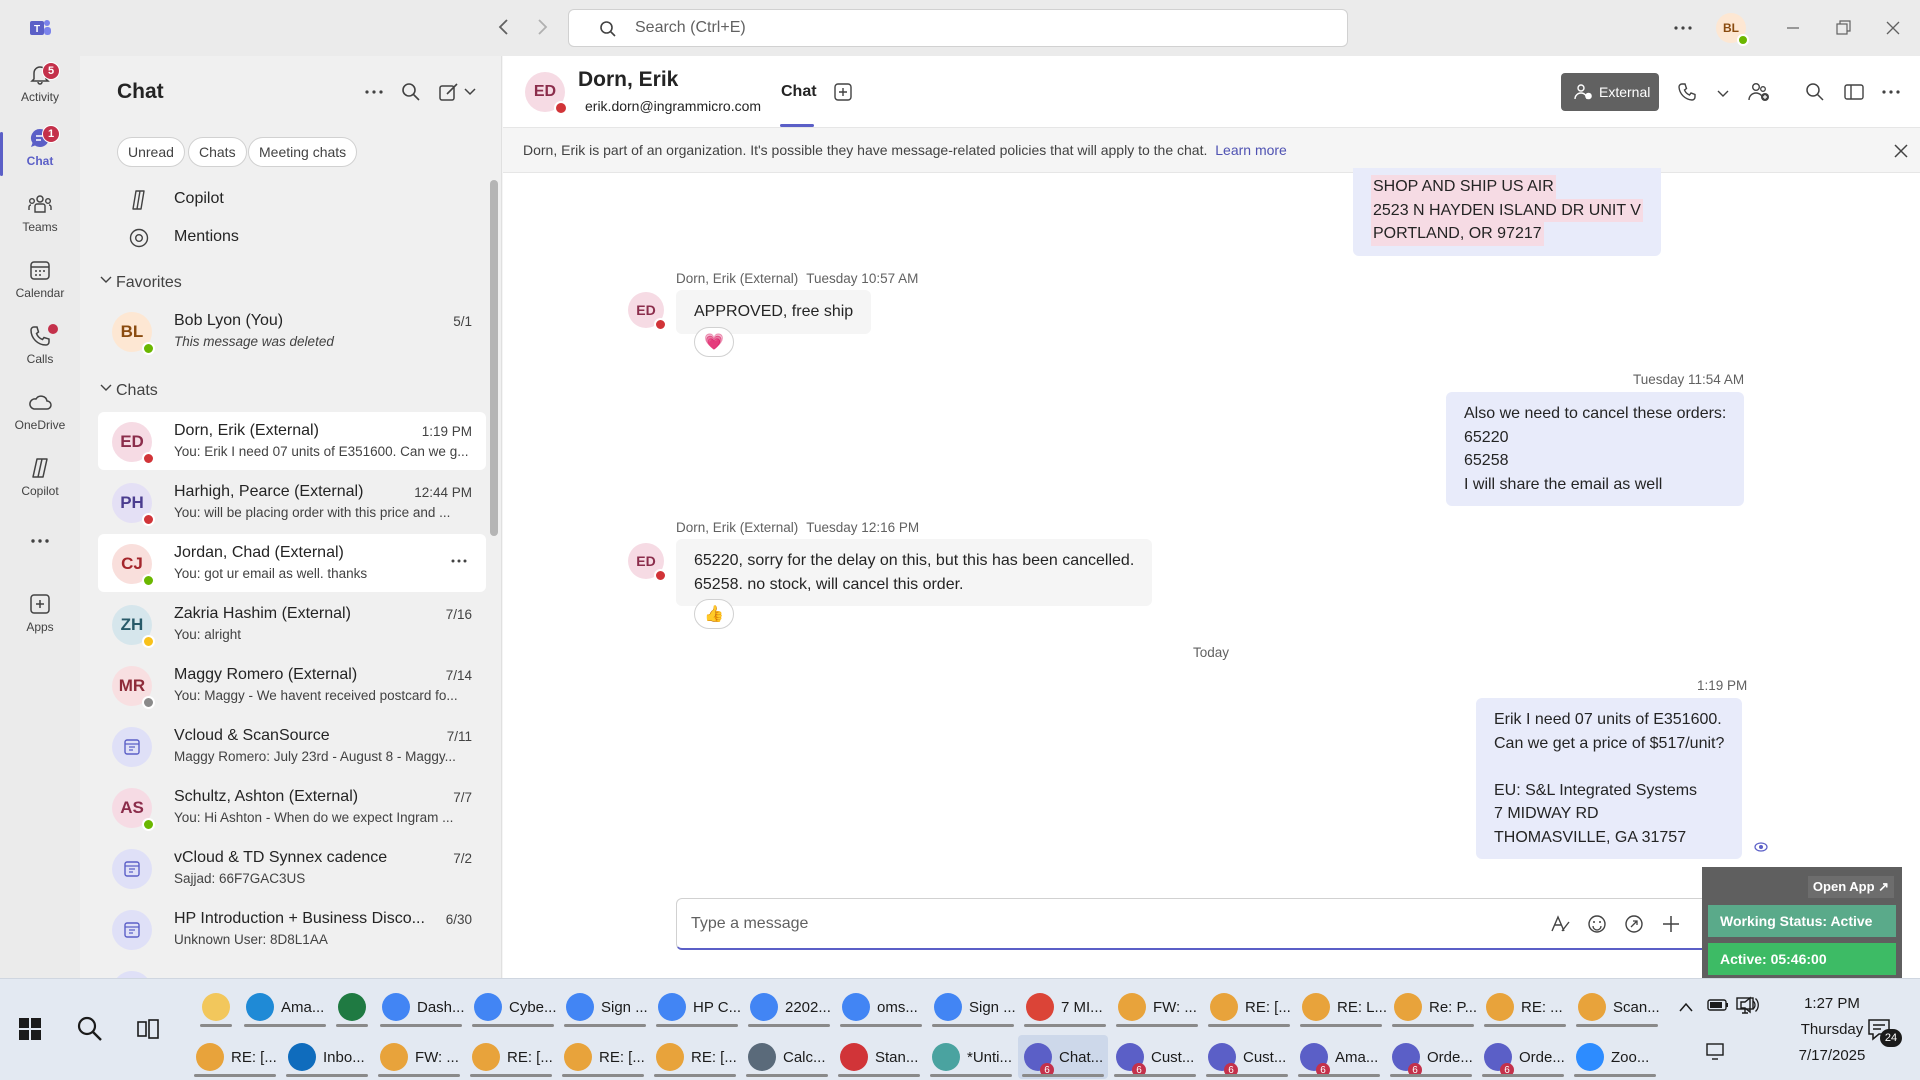  I want to click on minimize-icon, so click(1793, 28).